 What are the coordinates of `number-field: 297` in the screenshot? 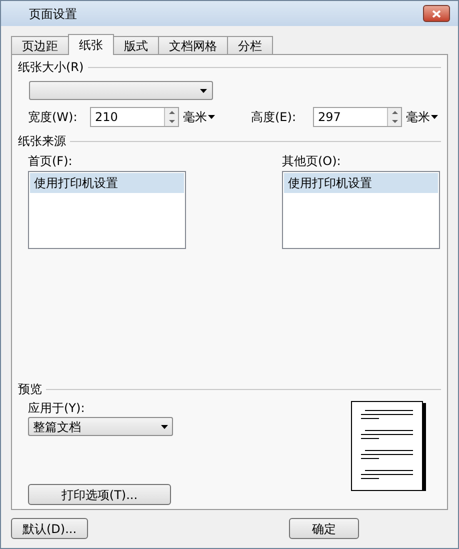 It's located at (357, 117).